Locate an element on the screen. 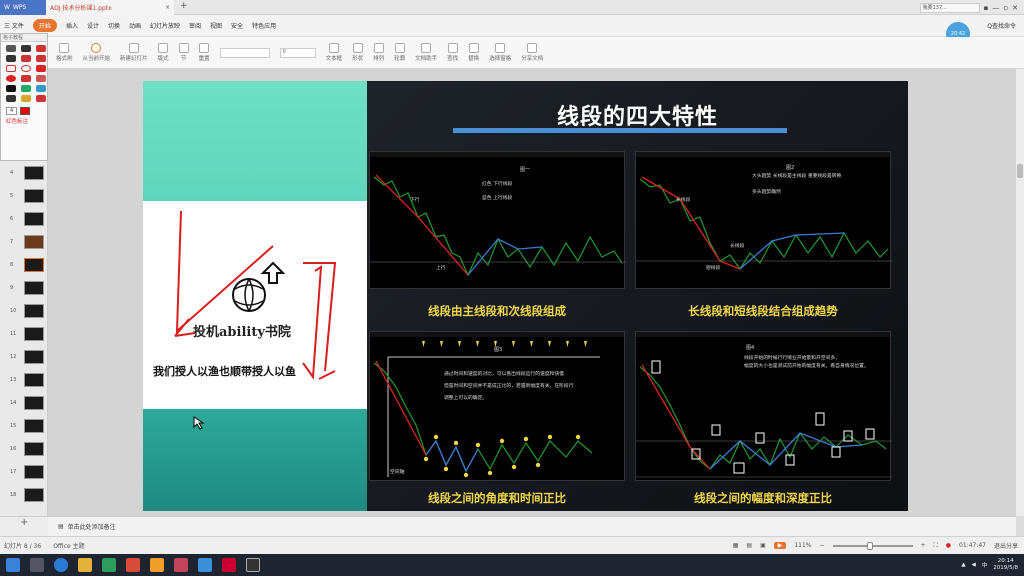 The width and height of the screenshot is (1024, 576). zoom-level: 111% is located at coordinates (802, 545).